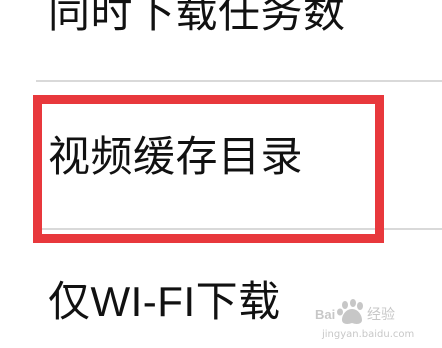 The image size is (442, 348). What do you see at coordinates (367, 334) in the screenshot?
I see `watermark-url: jingyan.baidu.com` at bounding box center [367, 334].